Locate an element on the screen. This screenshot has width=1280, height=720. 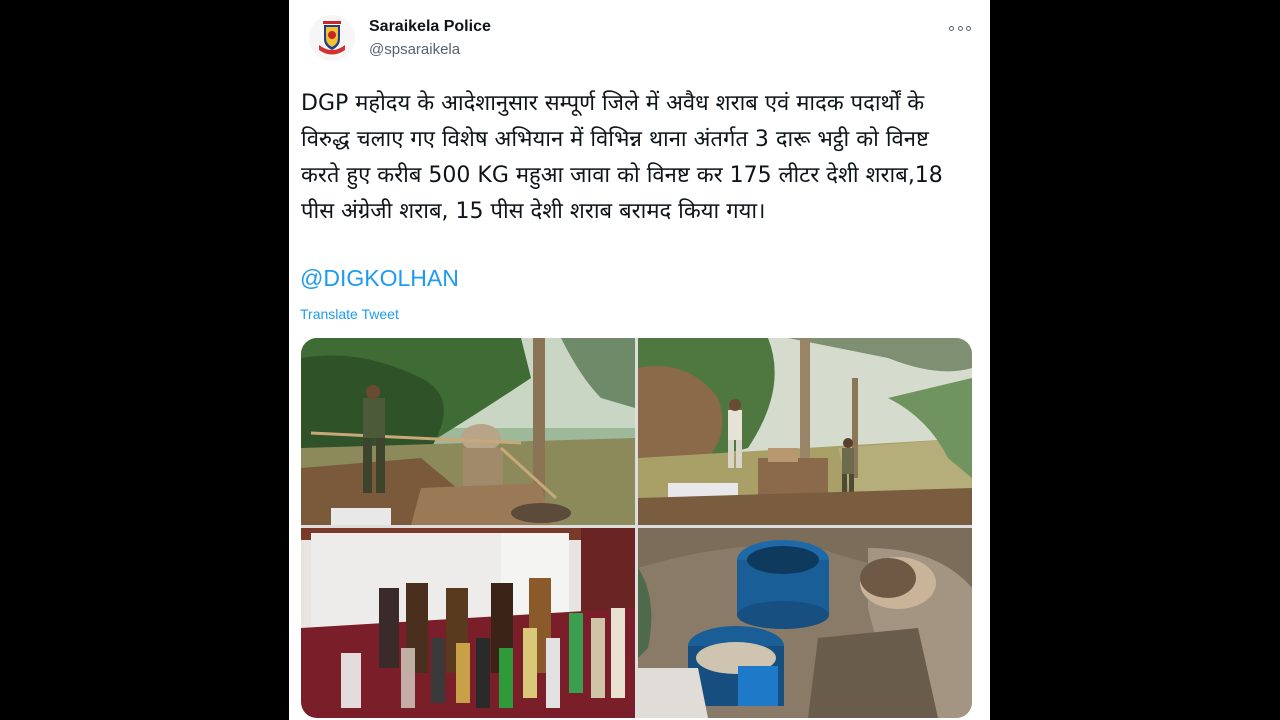
avatar is located at coordinates (332, 38).